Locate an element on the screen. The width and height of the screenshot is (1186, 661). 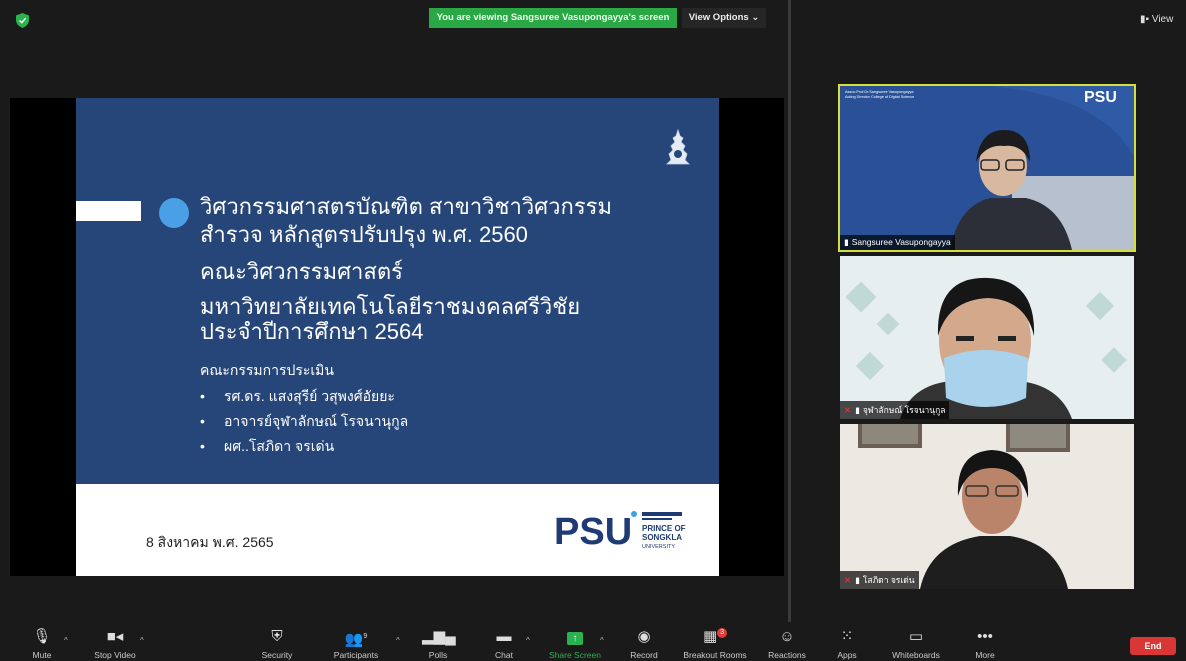
record-button: ◉ Record is located at coordinates (644, 644).